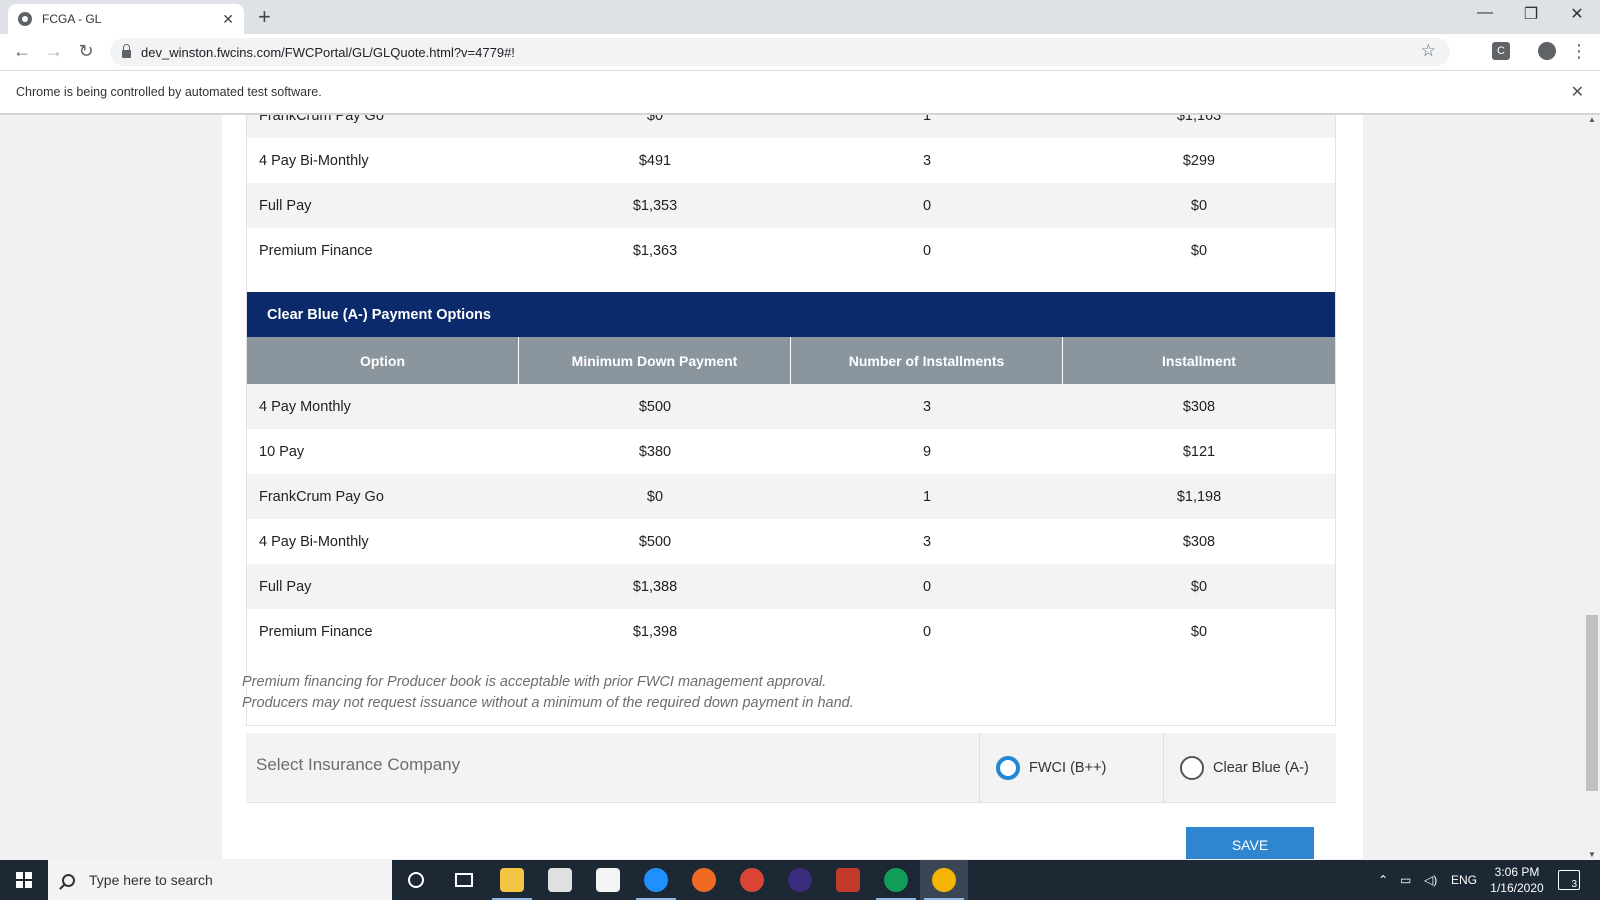 This screenshot has height=900, width=1600. What do you see at coordinates (791, 451) in the screenshot?
I see `table-row: 10 Pay $380 9 $121` at bounding box center [791, 451].